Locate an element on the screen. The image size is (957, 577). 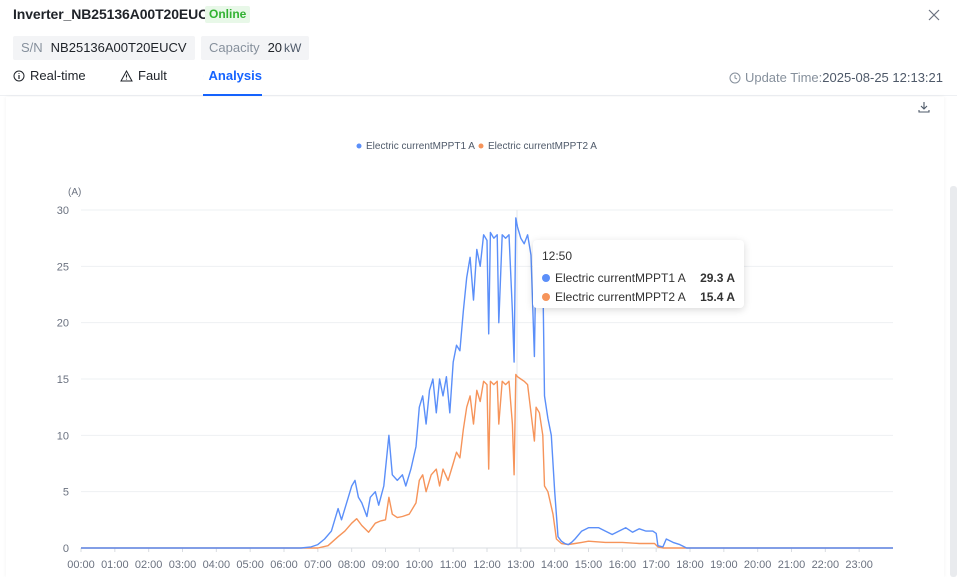
y-tick-label: 25 is located at coordinates (63, 267).